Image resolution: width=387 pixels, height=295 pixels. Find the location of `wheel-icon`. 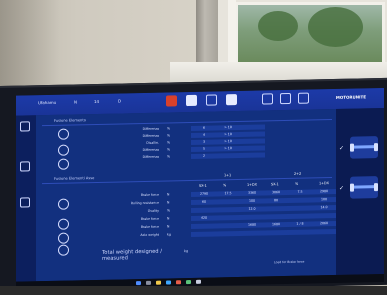

wheel-icon is located at coordinates (211, 100).